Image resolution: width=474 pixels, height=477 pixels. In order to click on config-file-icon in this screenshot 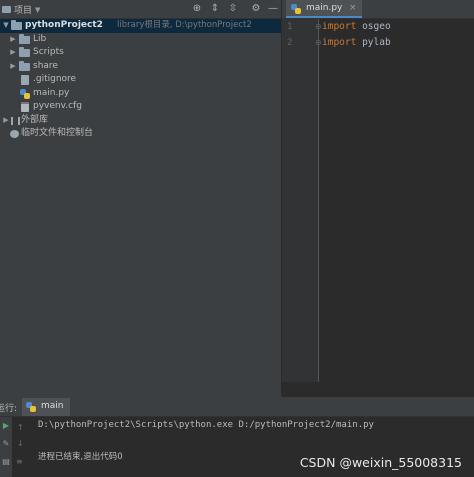, I will do `click(25, 107)`.